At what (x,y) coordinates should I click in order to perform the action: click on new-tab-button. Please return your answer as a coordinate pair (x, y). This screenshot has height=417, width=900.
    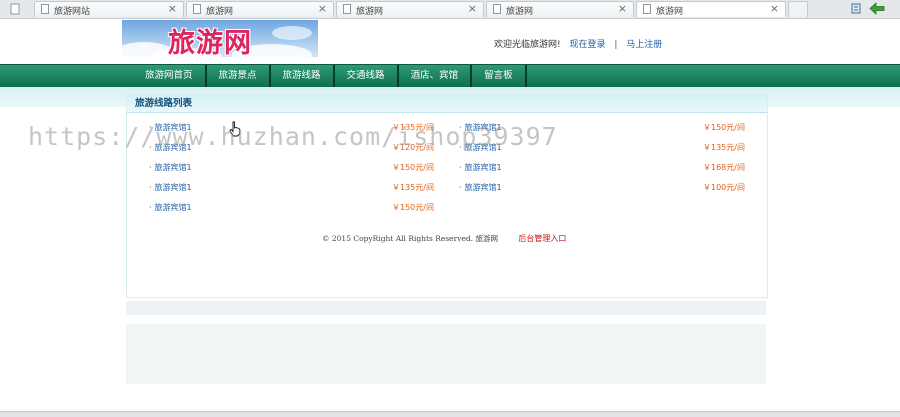
    Looking at the image, I should click on (798, 9).